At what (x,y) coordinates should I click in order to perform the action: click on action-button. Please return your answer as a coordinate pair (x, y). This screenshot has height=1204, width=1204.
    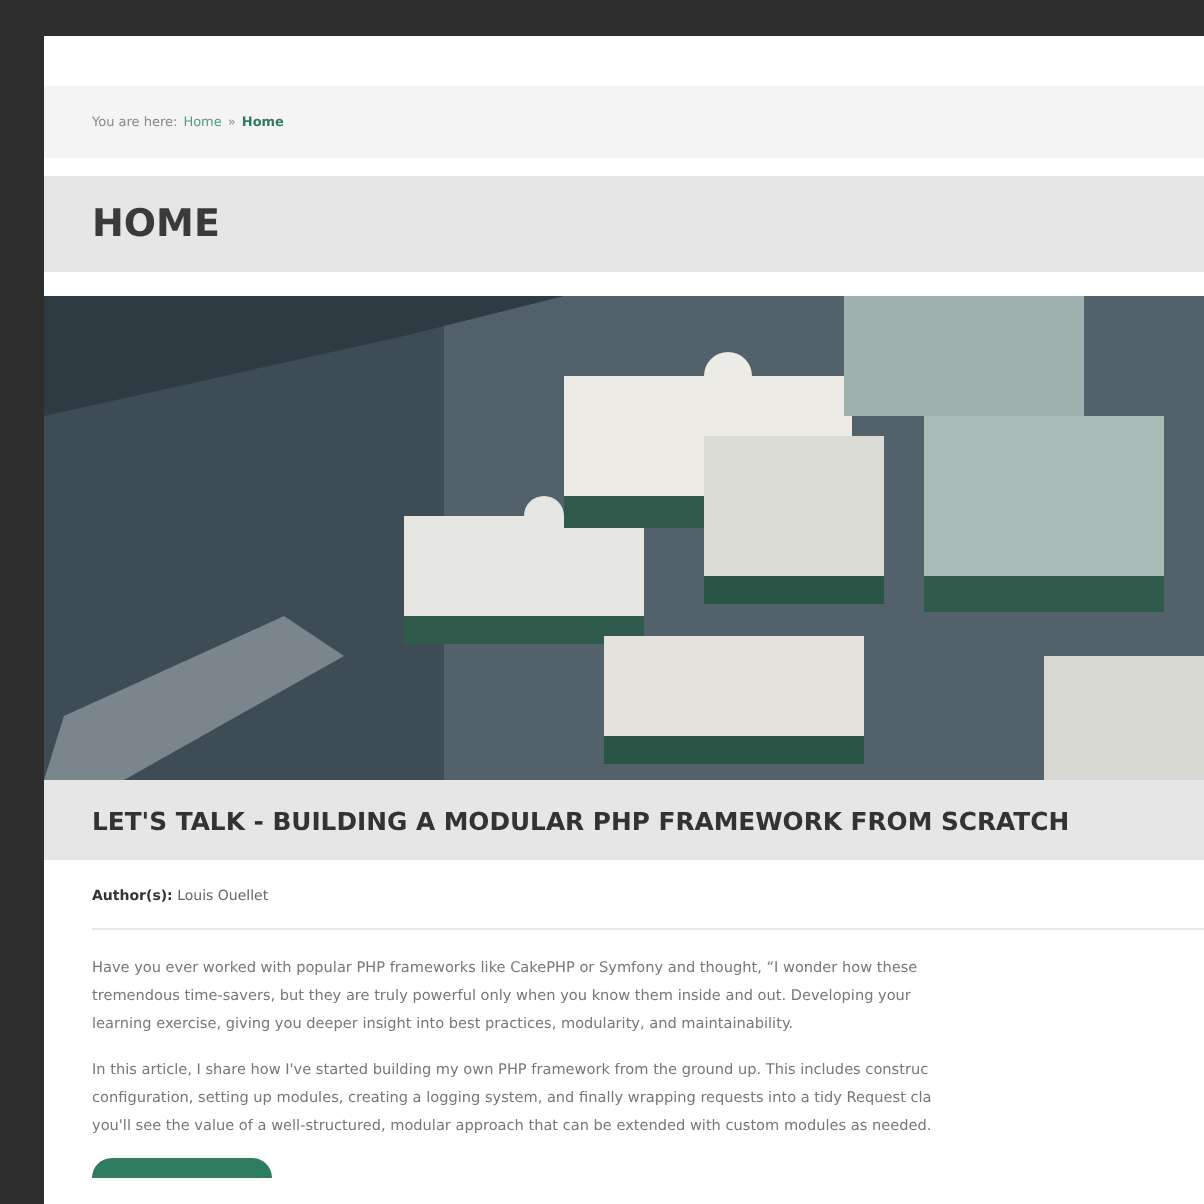
    Looking at the image, I should click on (182, 1168).